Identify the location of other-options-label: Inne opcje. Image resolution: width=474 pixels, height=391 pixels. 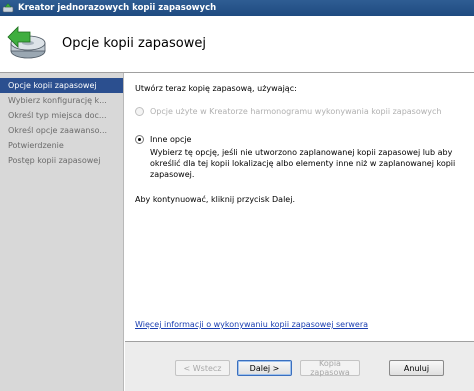
(171, 139).